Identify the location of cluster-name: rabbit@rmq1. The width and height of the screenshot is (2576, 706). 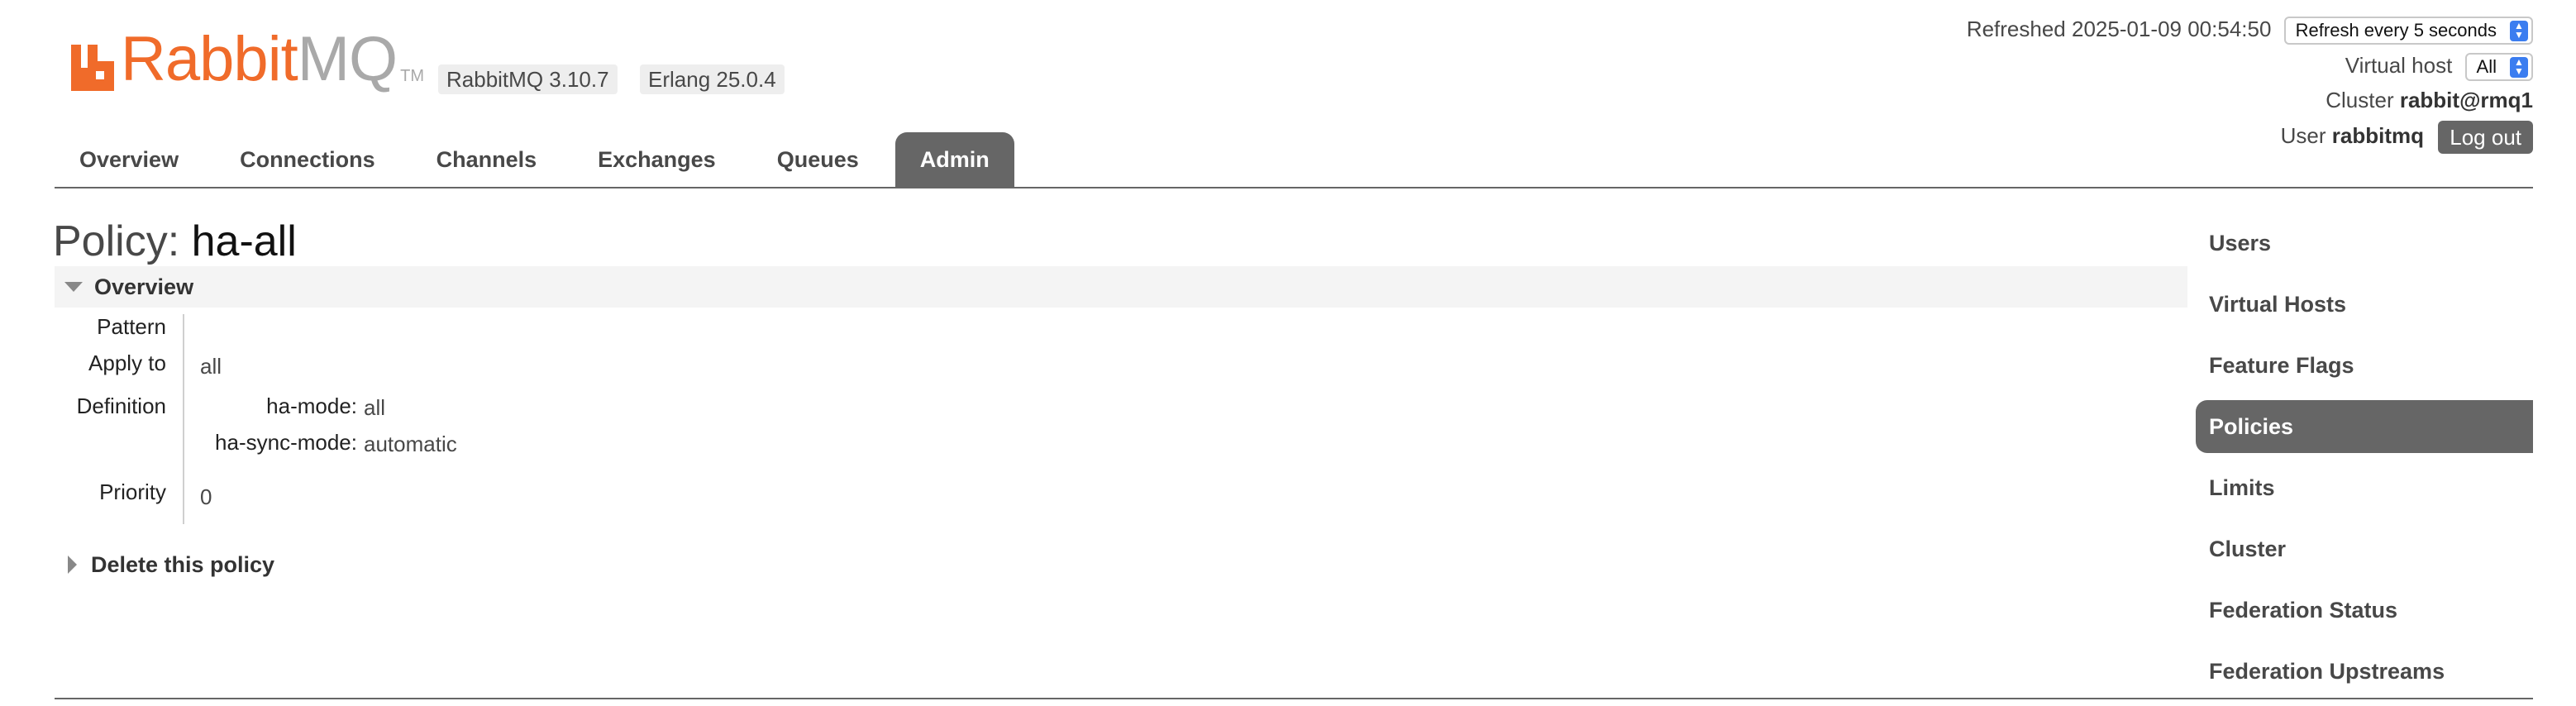
(2466, 100).